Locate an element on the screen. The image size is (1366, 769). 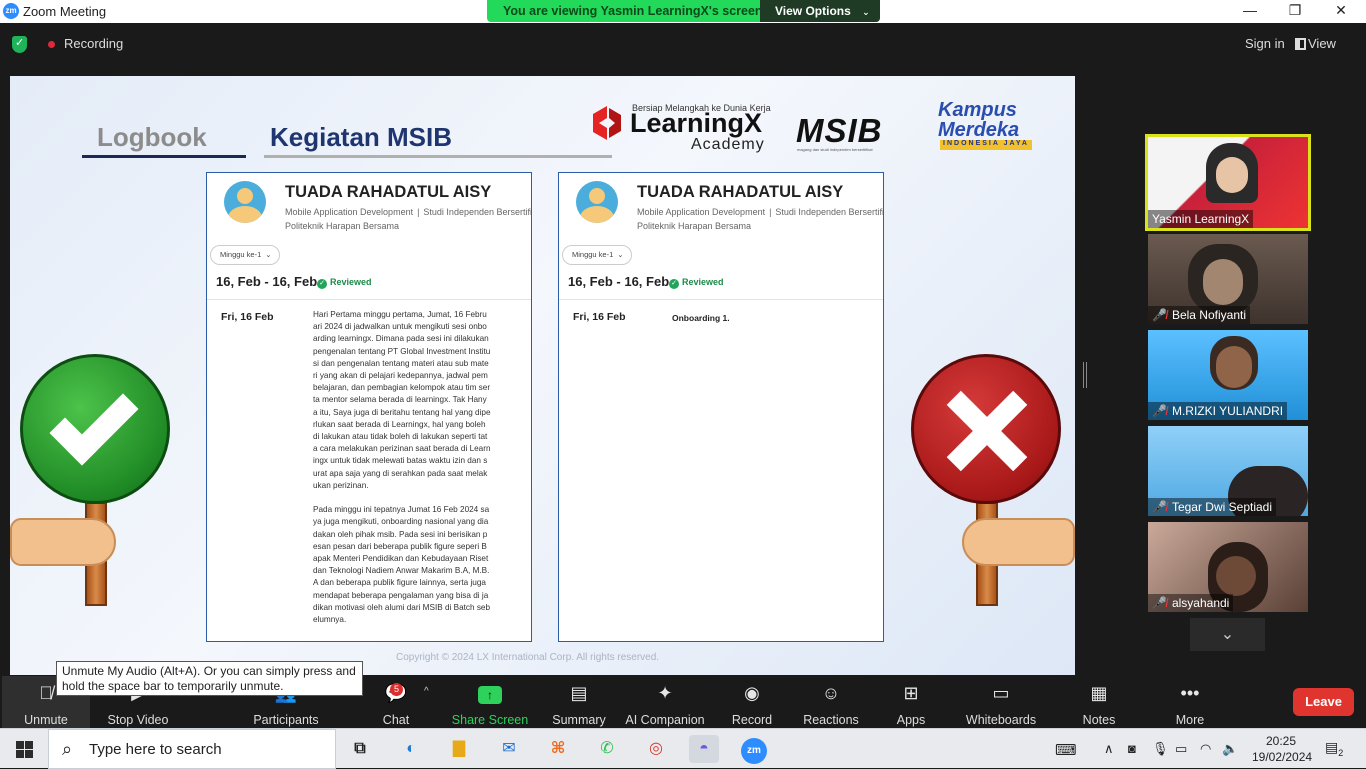
recording-dot-icon is located at coordinates (51, 44).